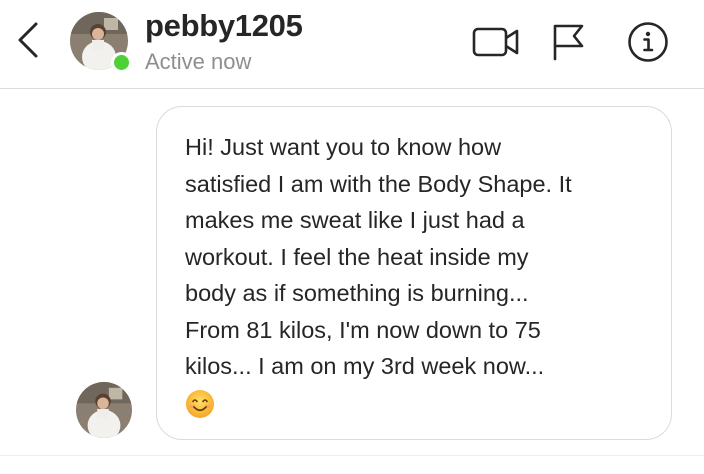 The width and height of the screenshot is (704, 474). What do you see at coordinates (352, 88) in the screenshot?
I see `header-divider` at bounding box center [352, 88].